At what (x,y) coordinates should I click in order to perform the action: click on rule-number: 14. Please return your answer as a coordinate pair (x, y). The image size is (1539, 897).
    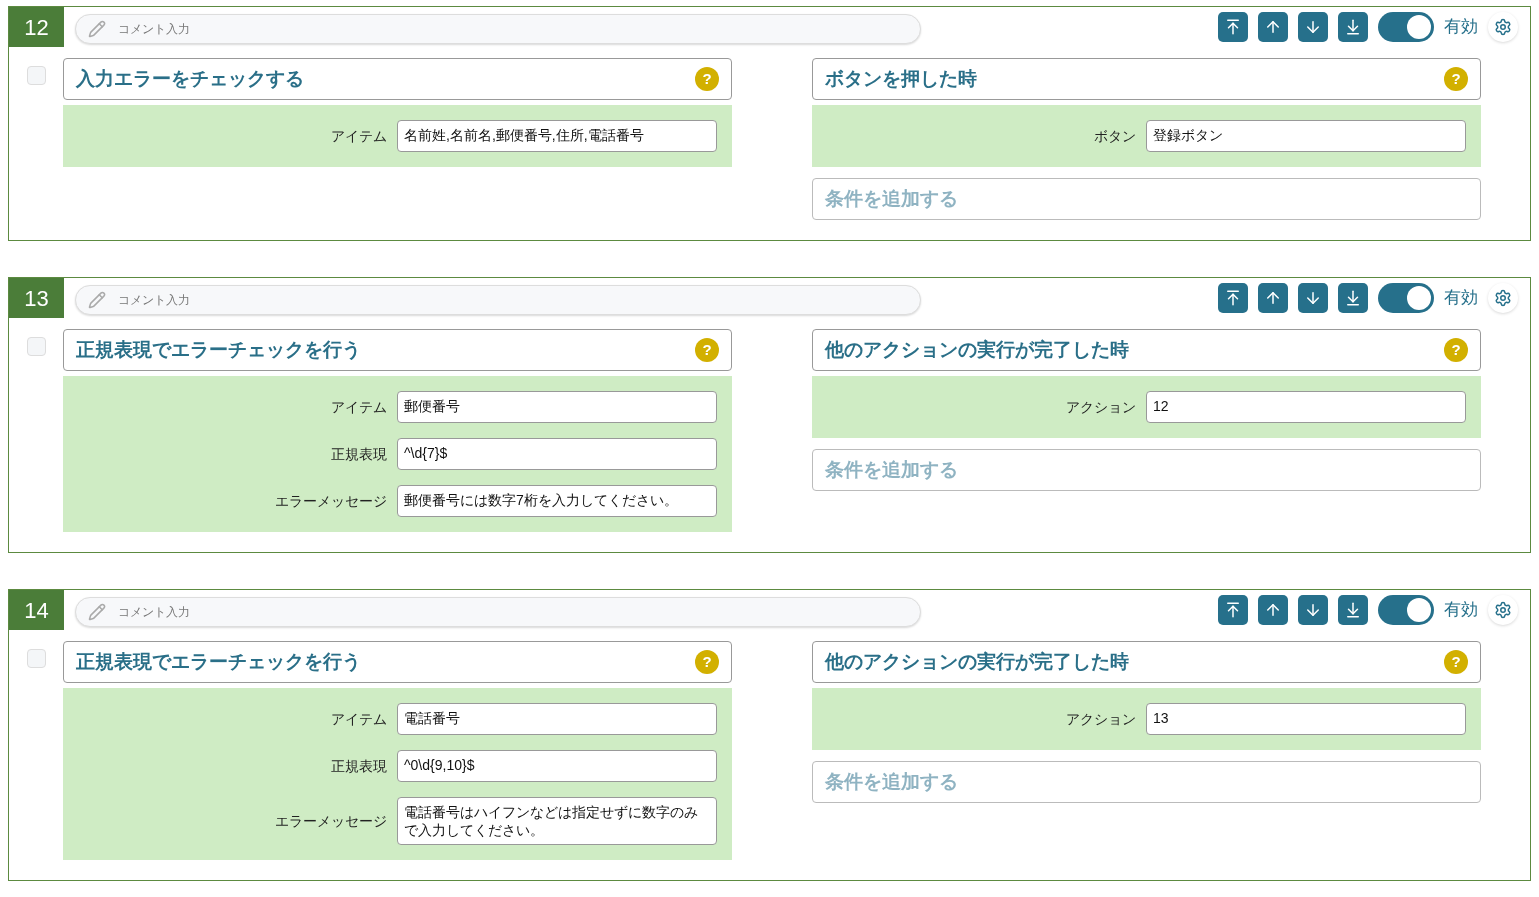
    Looking at the image, I should click on (36, 610).